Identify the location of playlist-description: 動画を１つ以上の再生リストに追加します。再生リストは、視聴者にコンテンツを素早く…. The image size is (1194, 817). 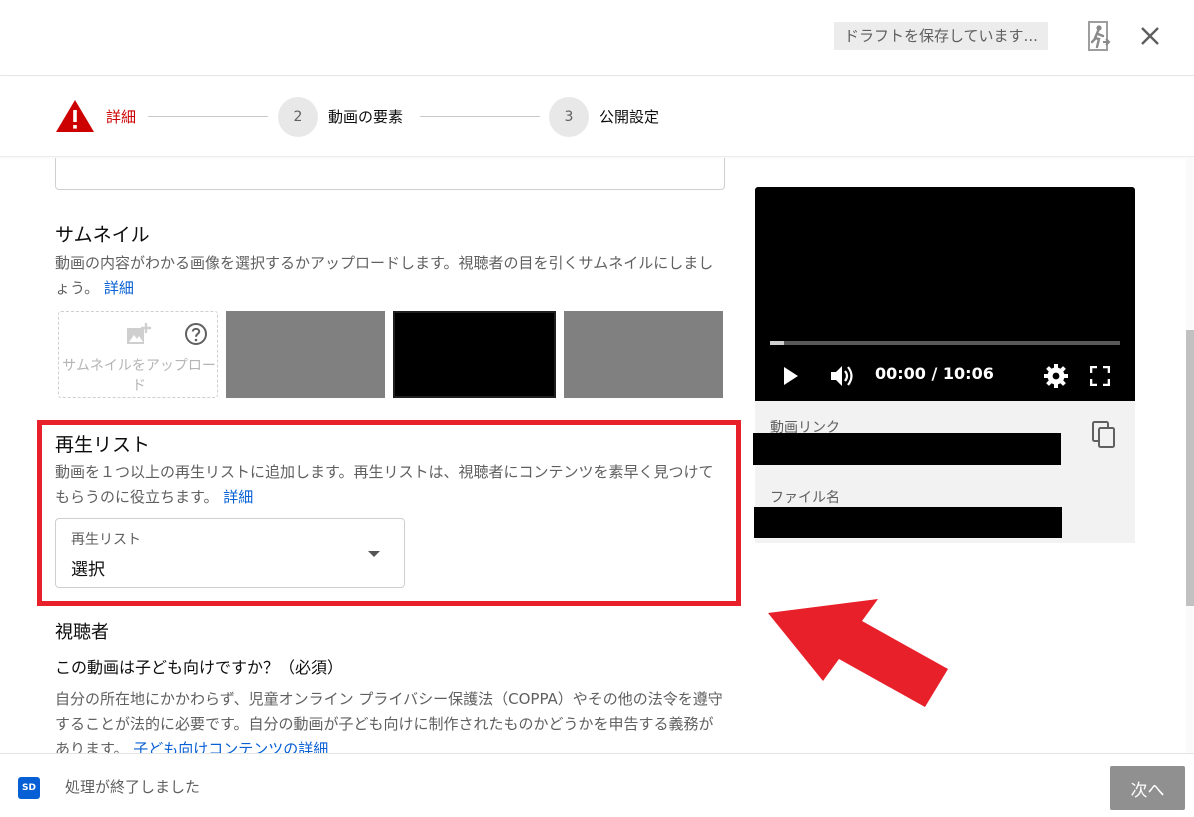
(384, 484).